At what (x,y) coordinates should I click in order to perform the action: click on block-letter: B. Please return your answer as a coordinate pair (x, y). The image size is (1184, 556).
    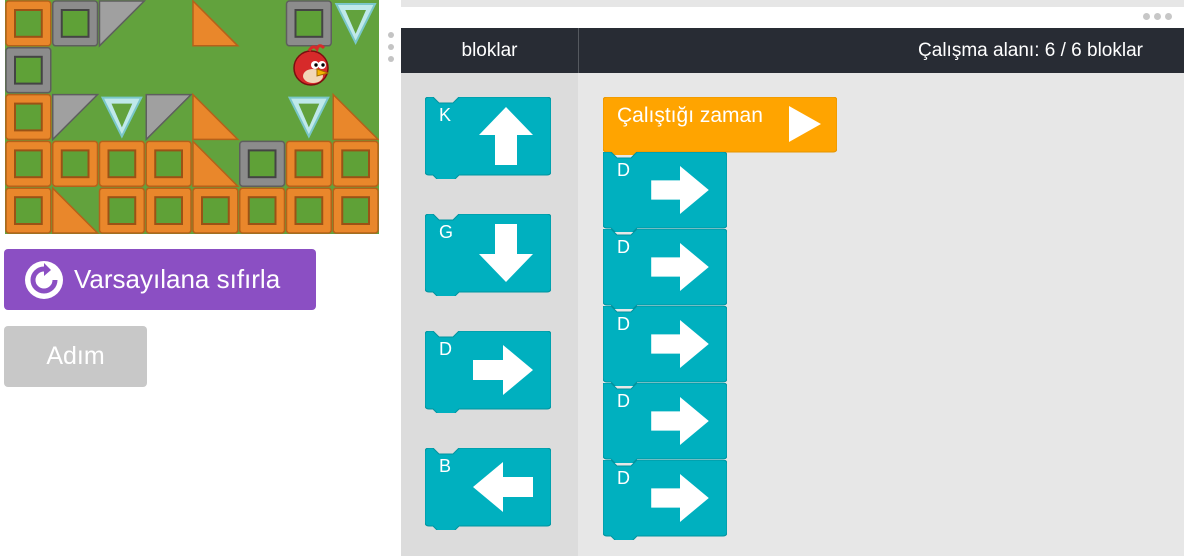
    Looking at the image, I should click on (445, 466).